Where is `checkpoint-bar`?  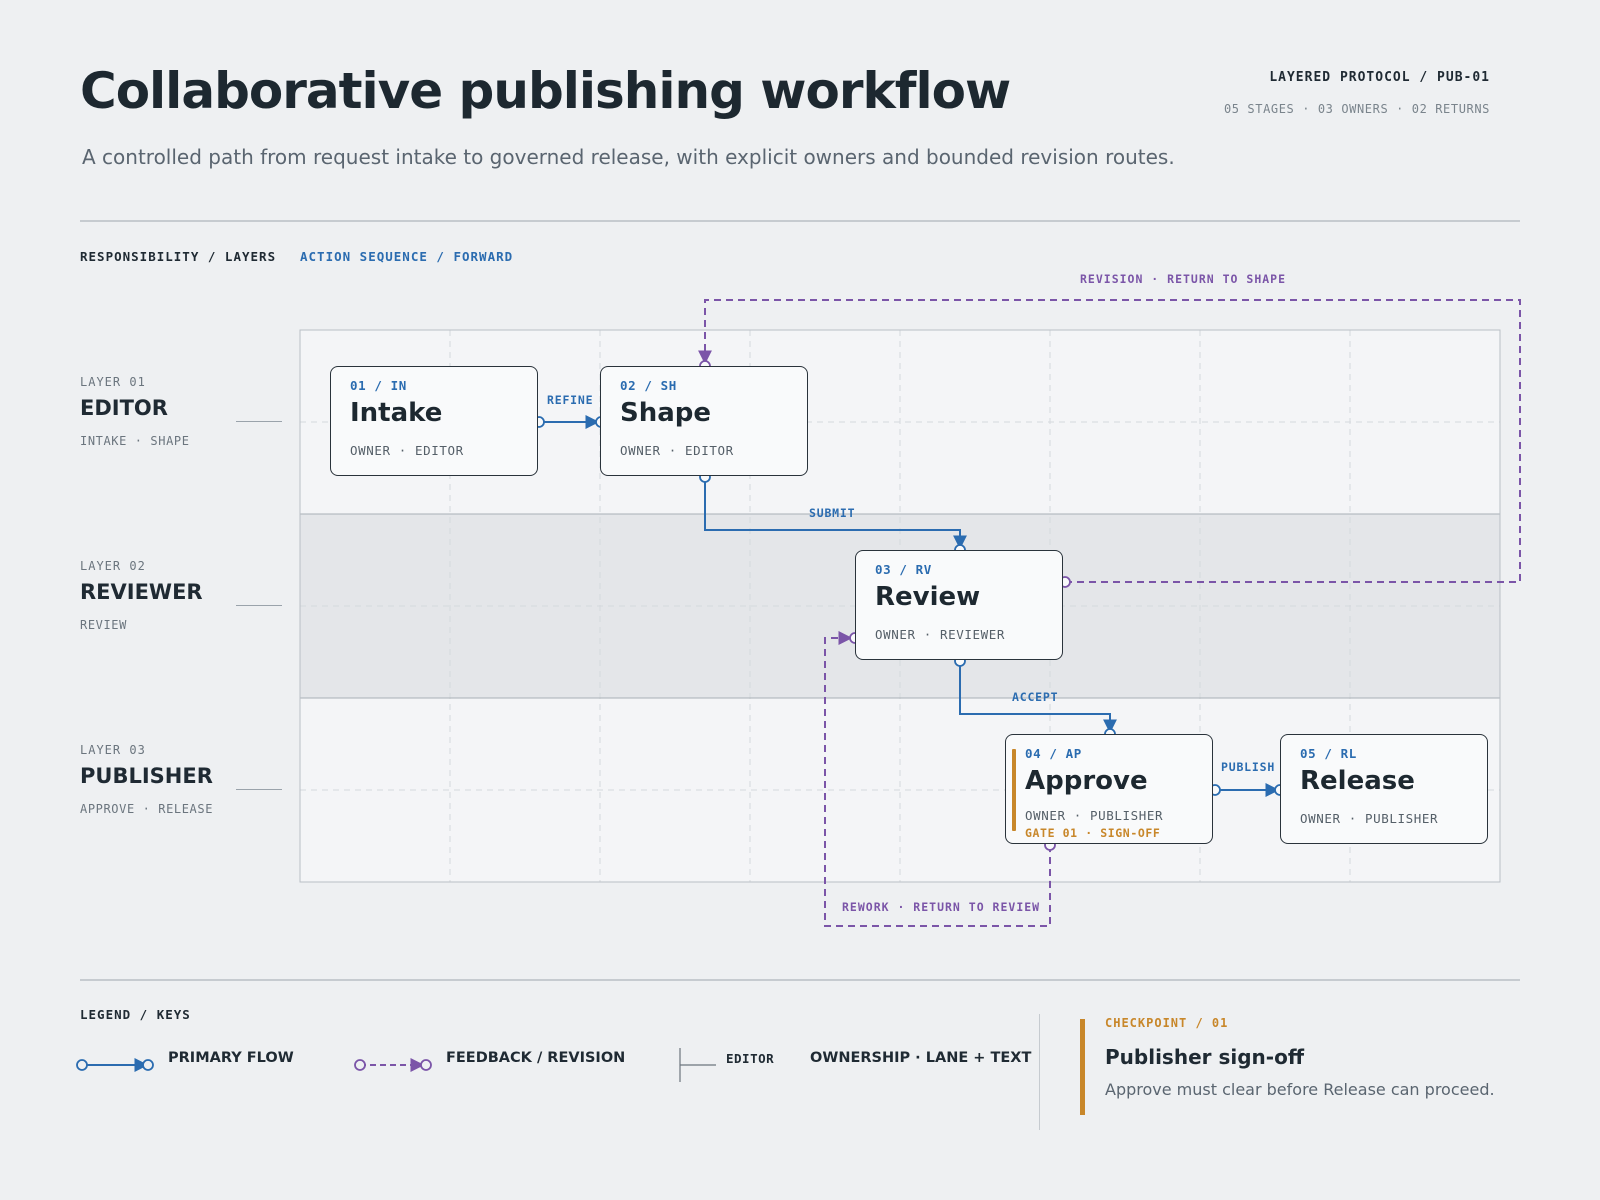
checkpoint-bar is located at coordinates (1082, 1067).